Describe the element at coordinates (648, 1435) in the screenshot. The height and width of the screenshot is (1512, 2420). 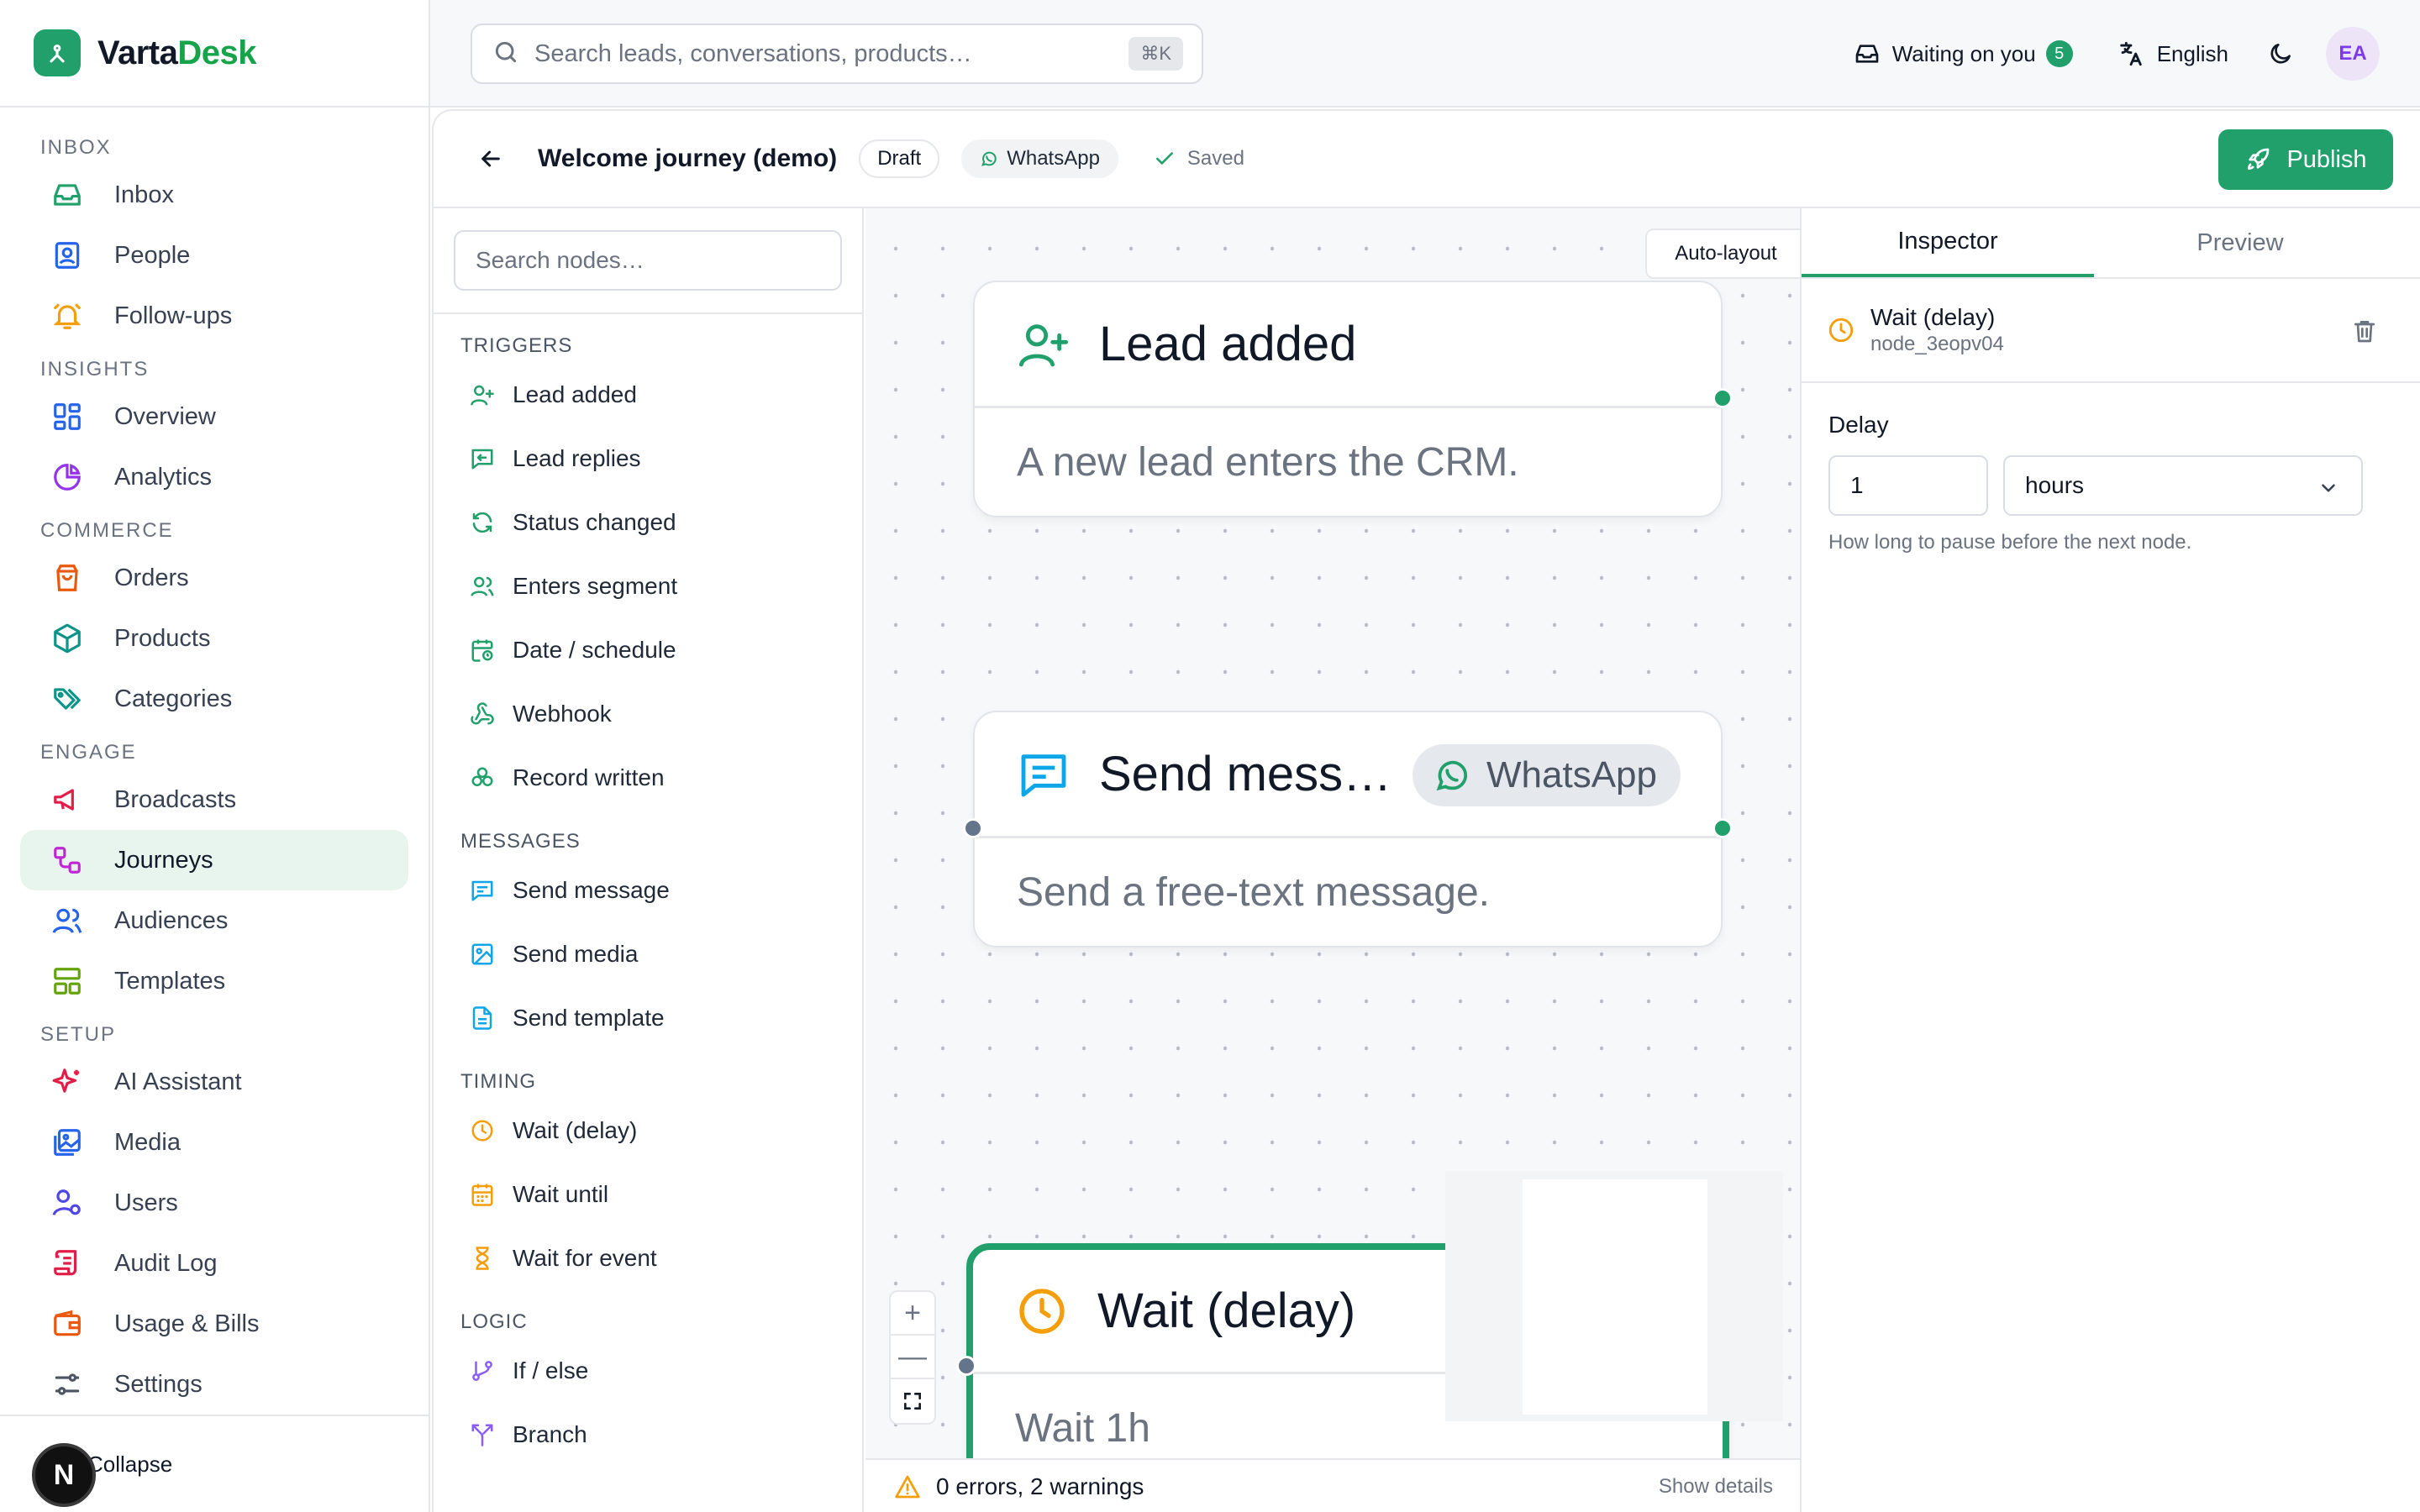
I see `palette-item-branch: Branch` at that location.